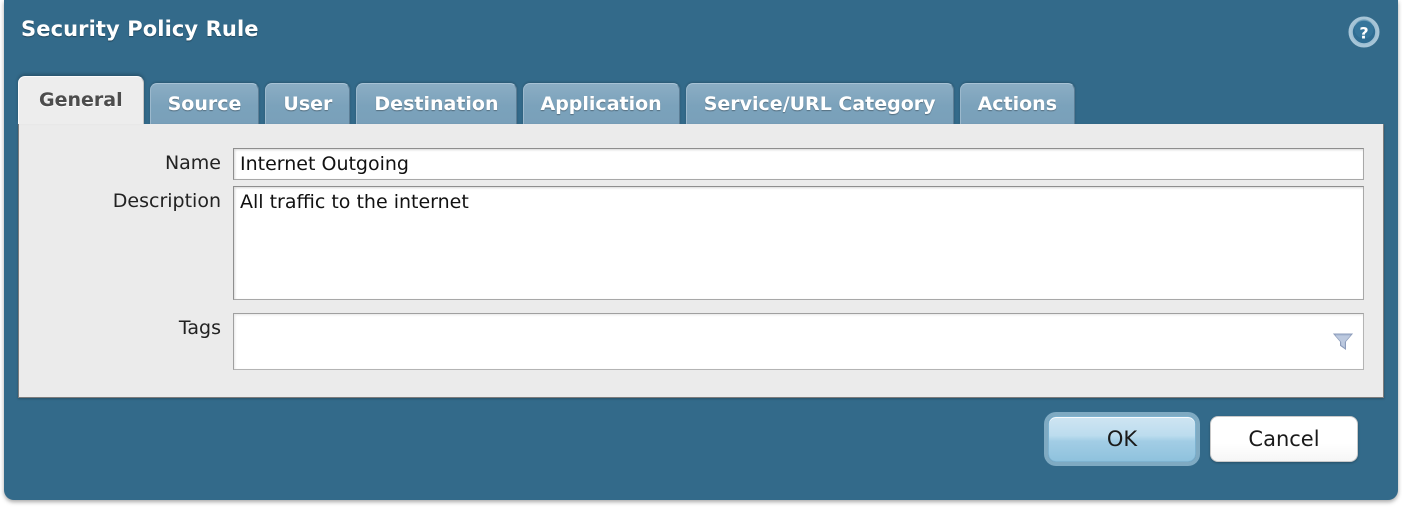 The width and height of the screenshot is (1402, 508). Describe the element at coordinates (199, 328) in the screenshot. I see `tags-label: Tags` at that location.